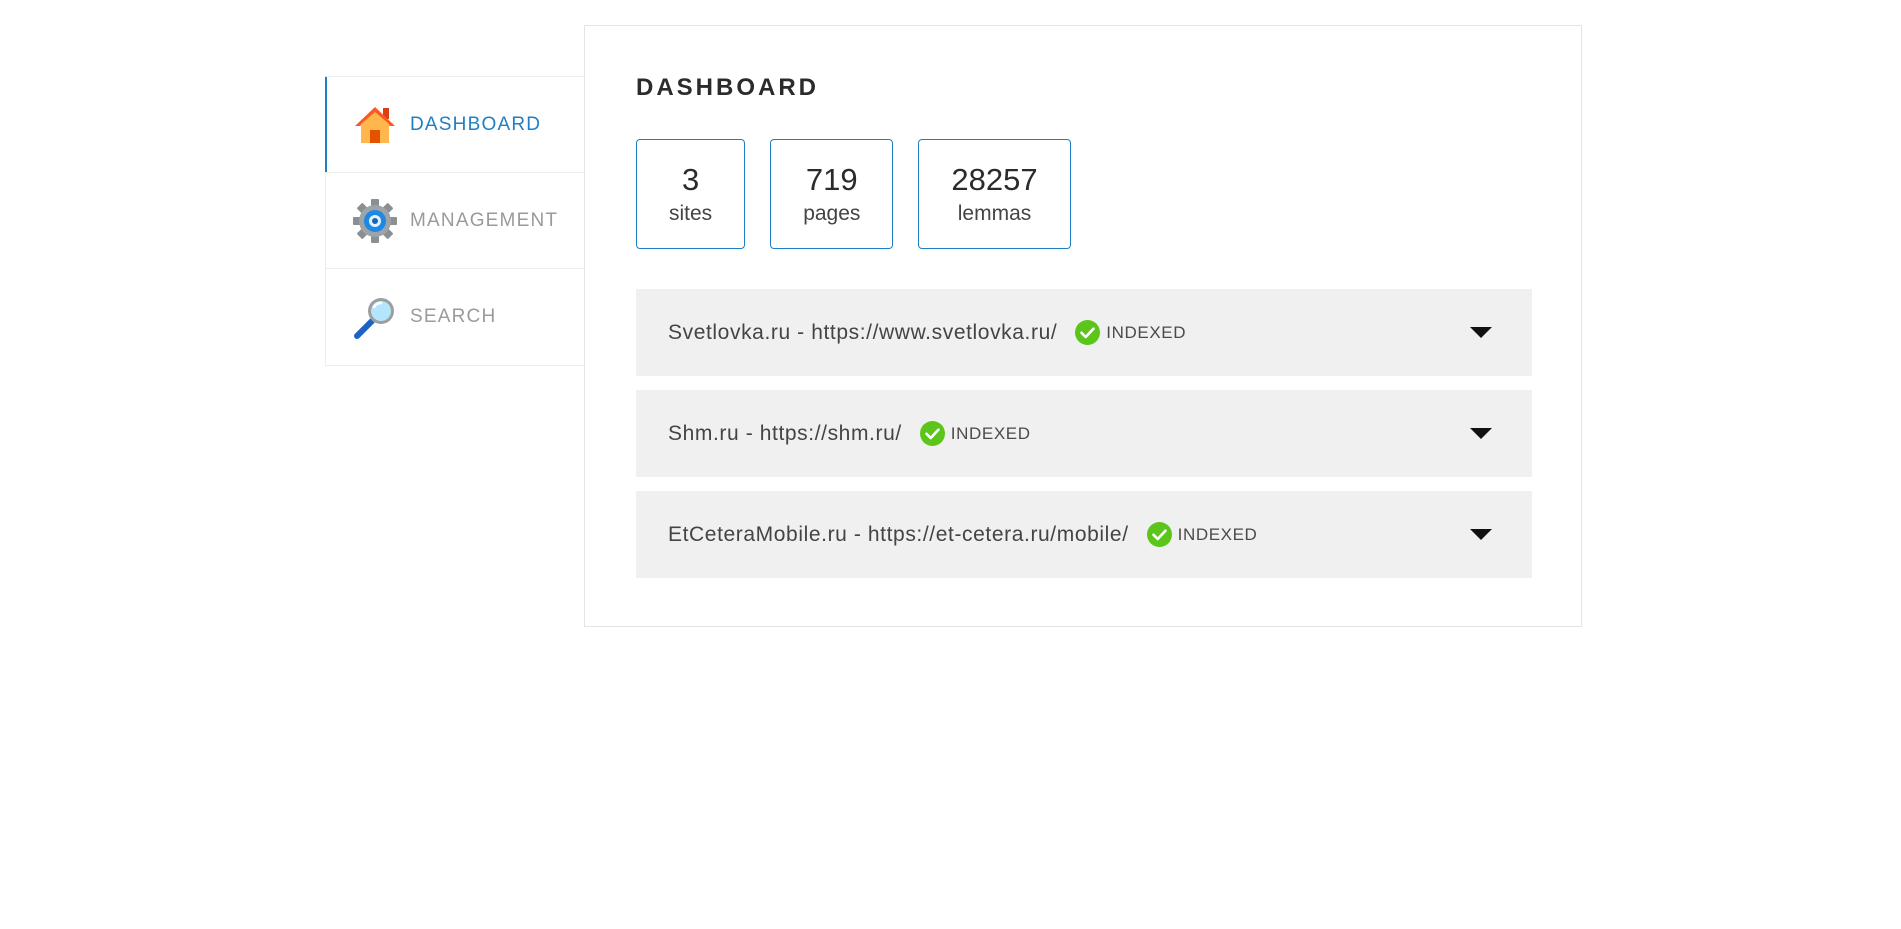 The height and width of the screenshot is (929, 1901). Describe the element at coordinates (832, 213) in the screenshot. I see `stat-label: pages` at that location.